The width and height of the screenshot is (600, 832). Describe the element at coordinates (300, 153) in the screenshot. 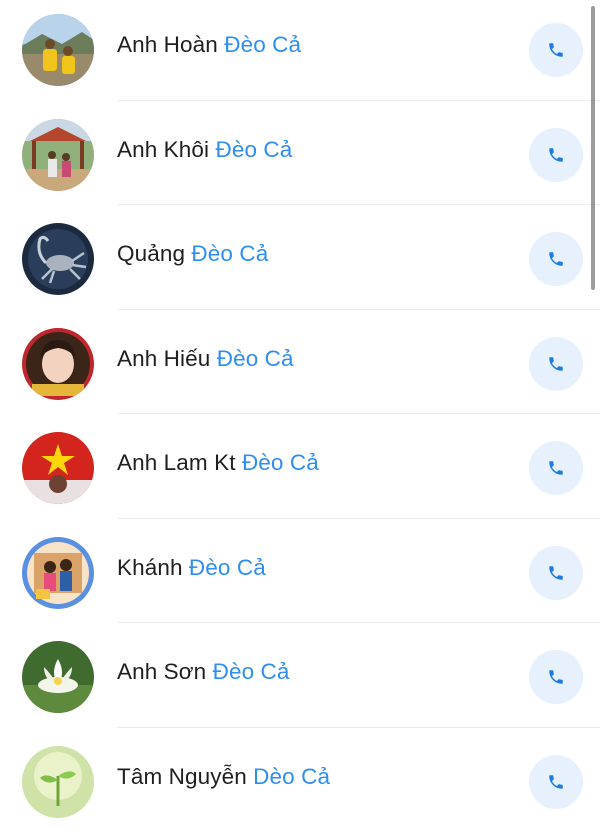

I see `contact-row-anh-khoi: Anh Khôi Đèo Cả` at that location.